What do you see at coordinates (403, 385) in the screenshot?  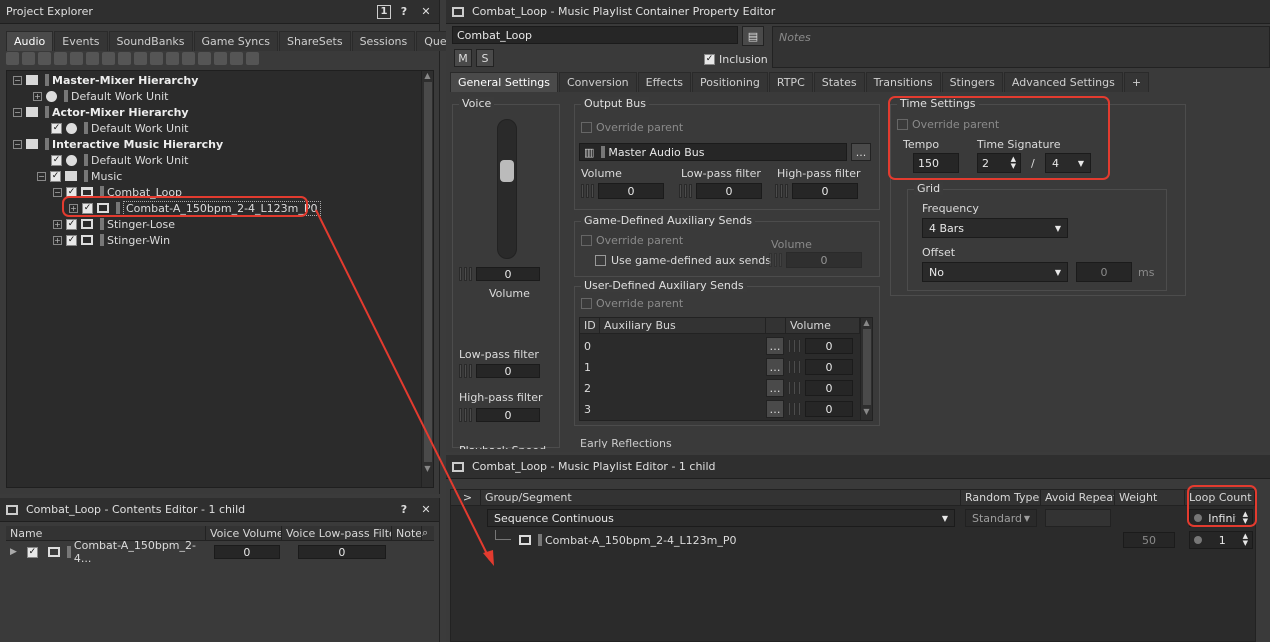 I see `arrow-line` at bounding box center [403, 385].